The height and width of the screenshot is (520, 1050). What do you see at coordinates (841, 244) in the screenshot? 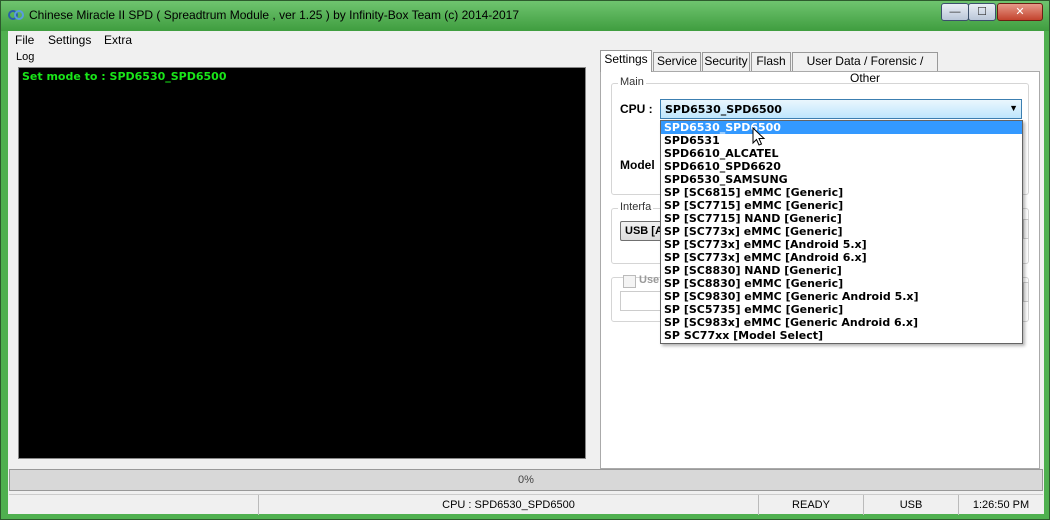
I see `cpu-option: SP [SC773x] eMMC [Android 5.x]` at bounding box center [841, 244].